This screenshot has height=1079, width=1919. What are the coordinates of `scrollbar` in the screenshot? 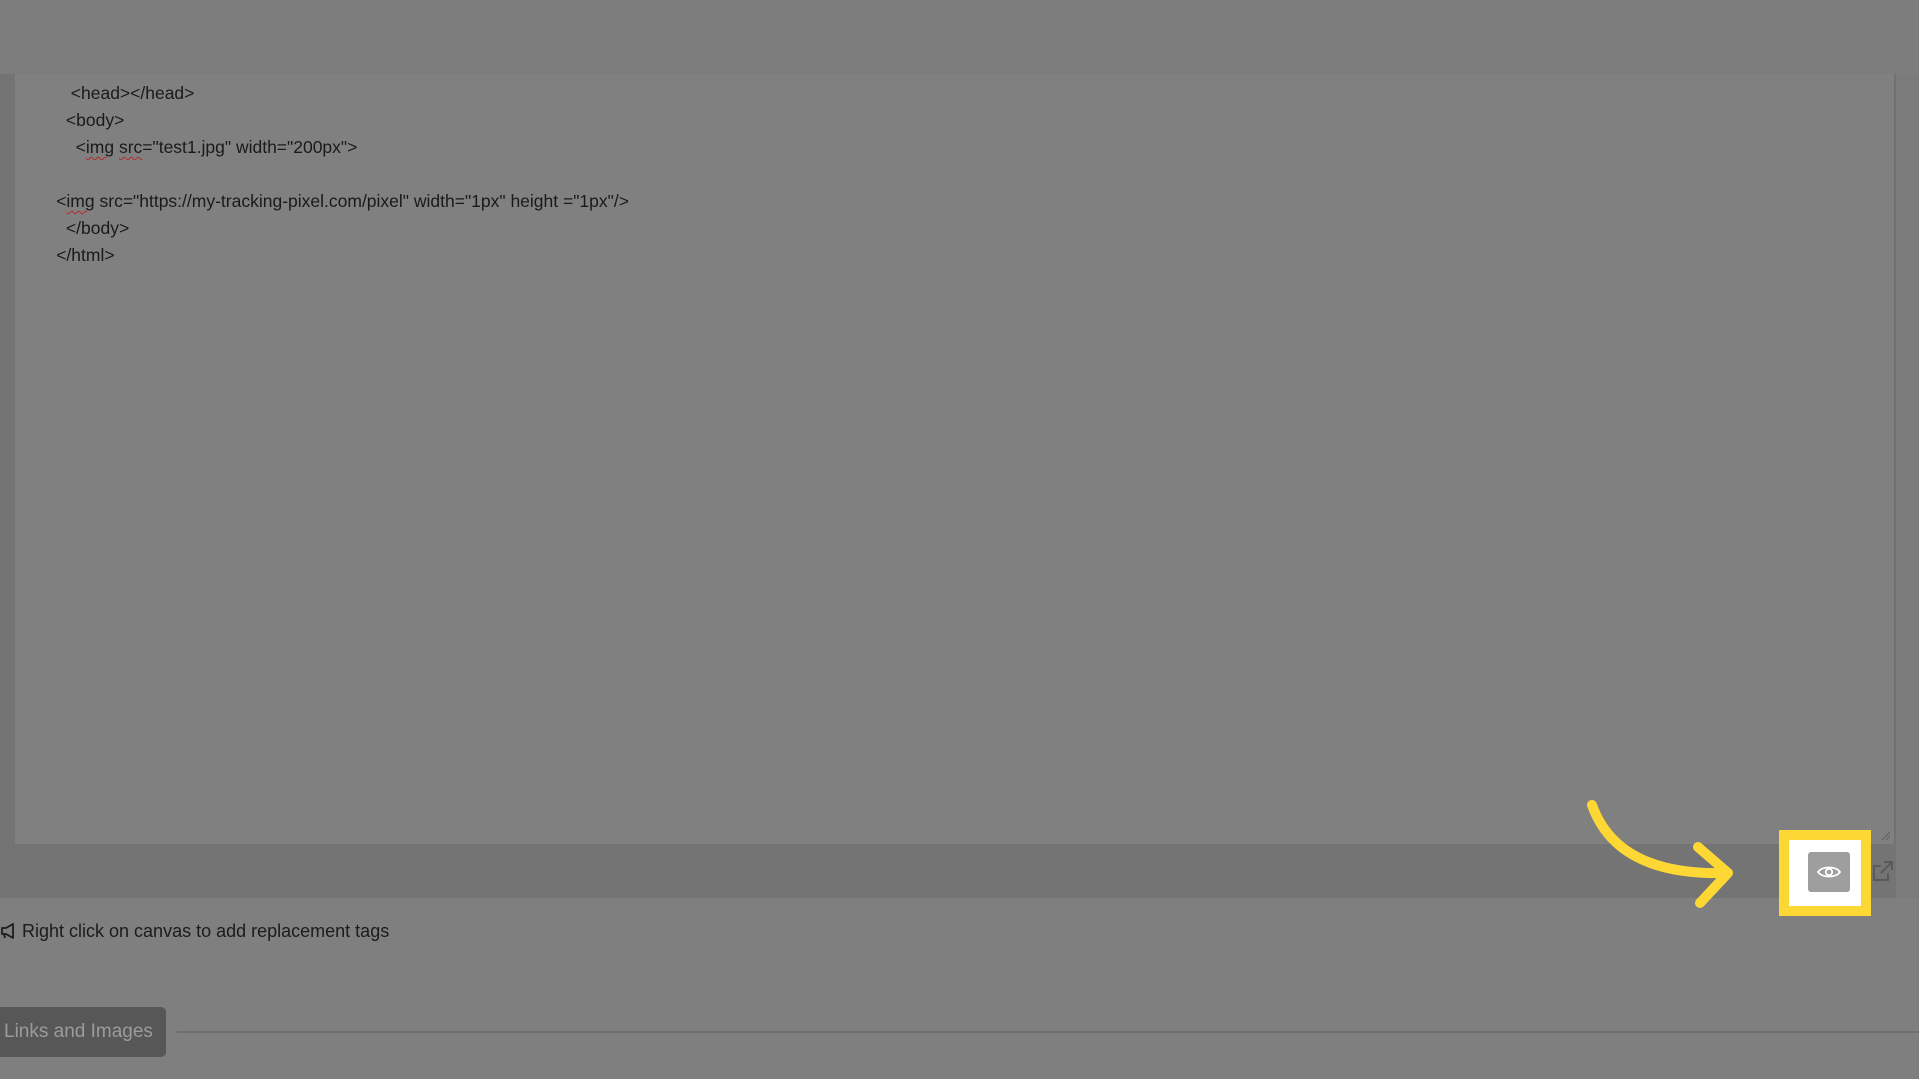 It's located at (1907, 486).